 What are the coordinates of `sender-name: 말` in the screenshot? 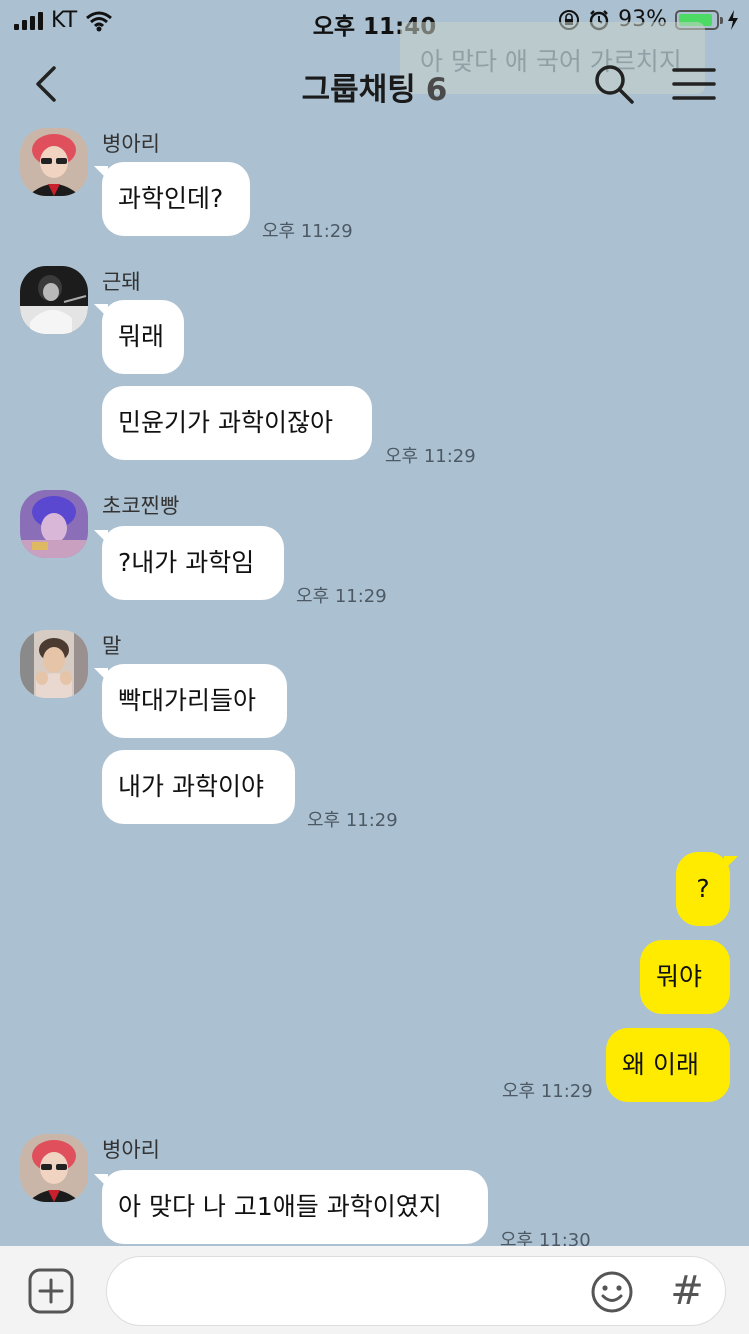 It's located at (112, 646).